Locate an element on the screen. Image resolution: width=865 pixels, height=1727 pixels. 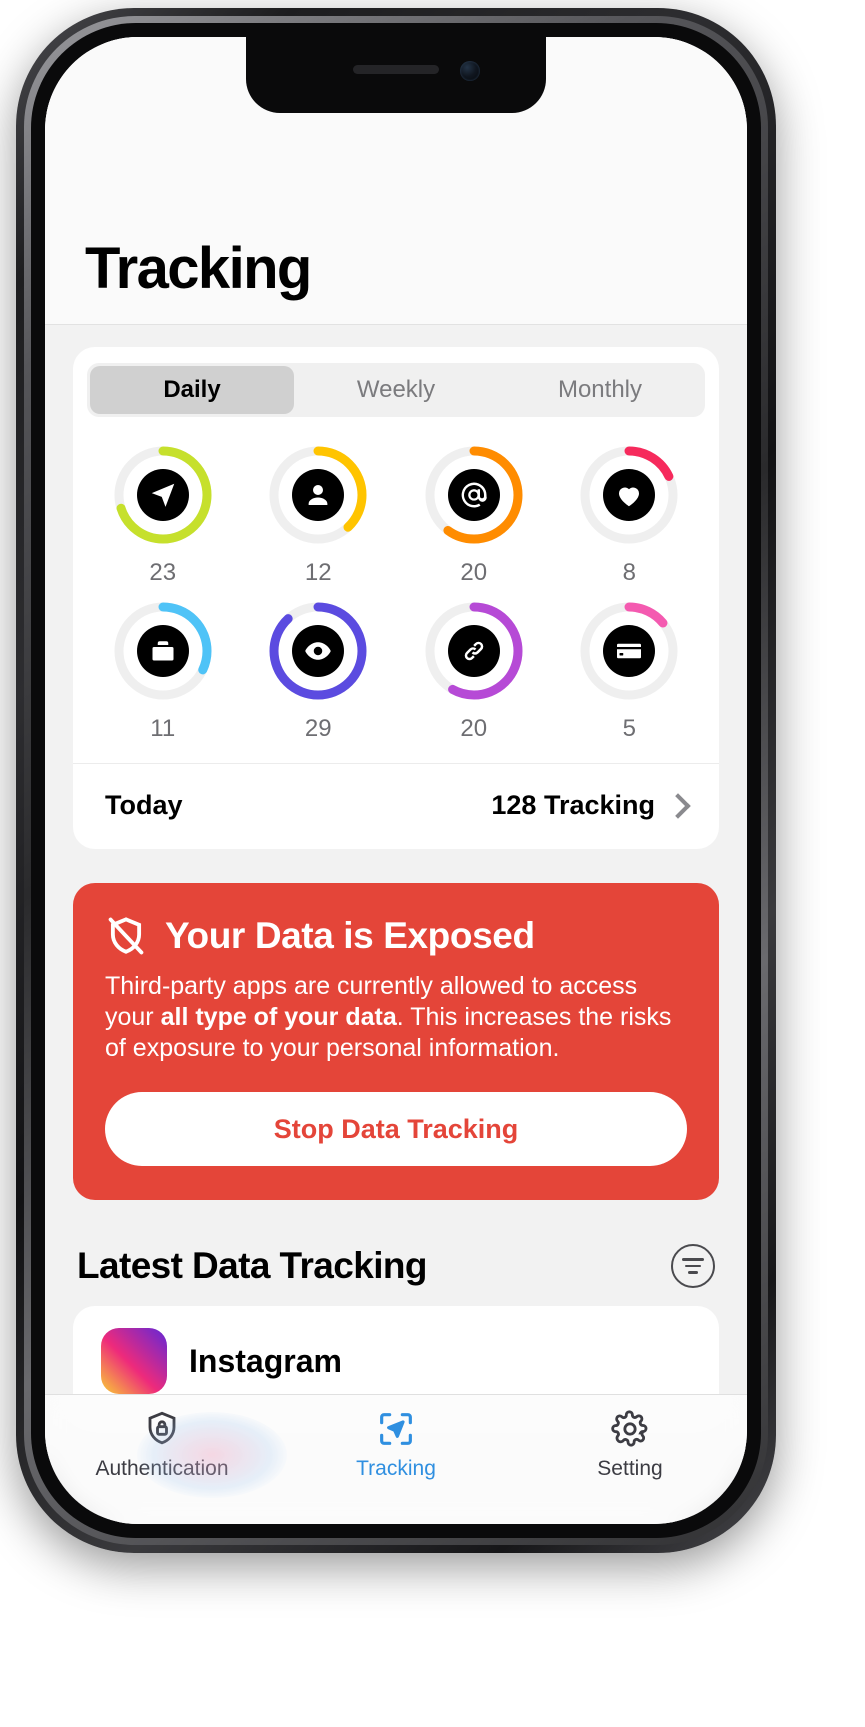
tracking-ring-briefcase: 11 is located at coordinates (163, 671).